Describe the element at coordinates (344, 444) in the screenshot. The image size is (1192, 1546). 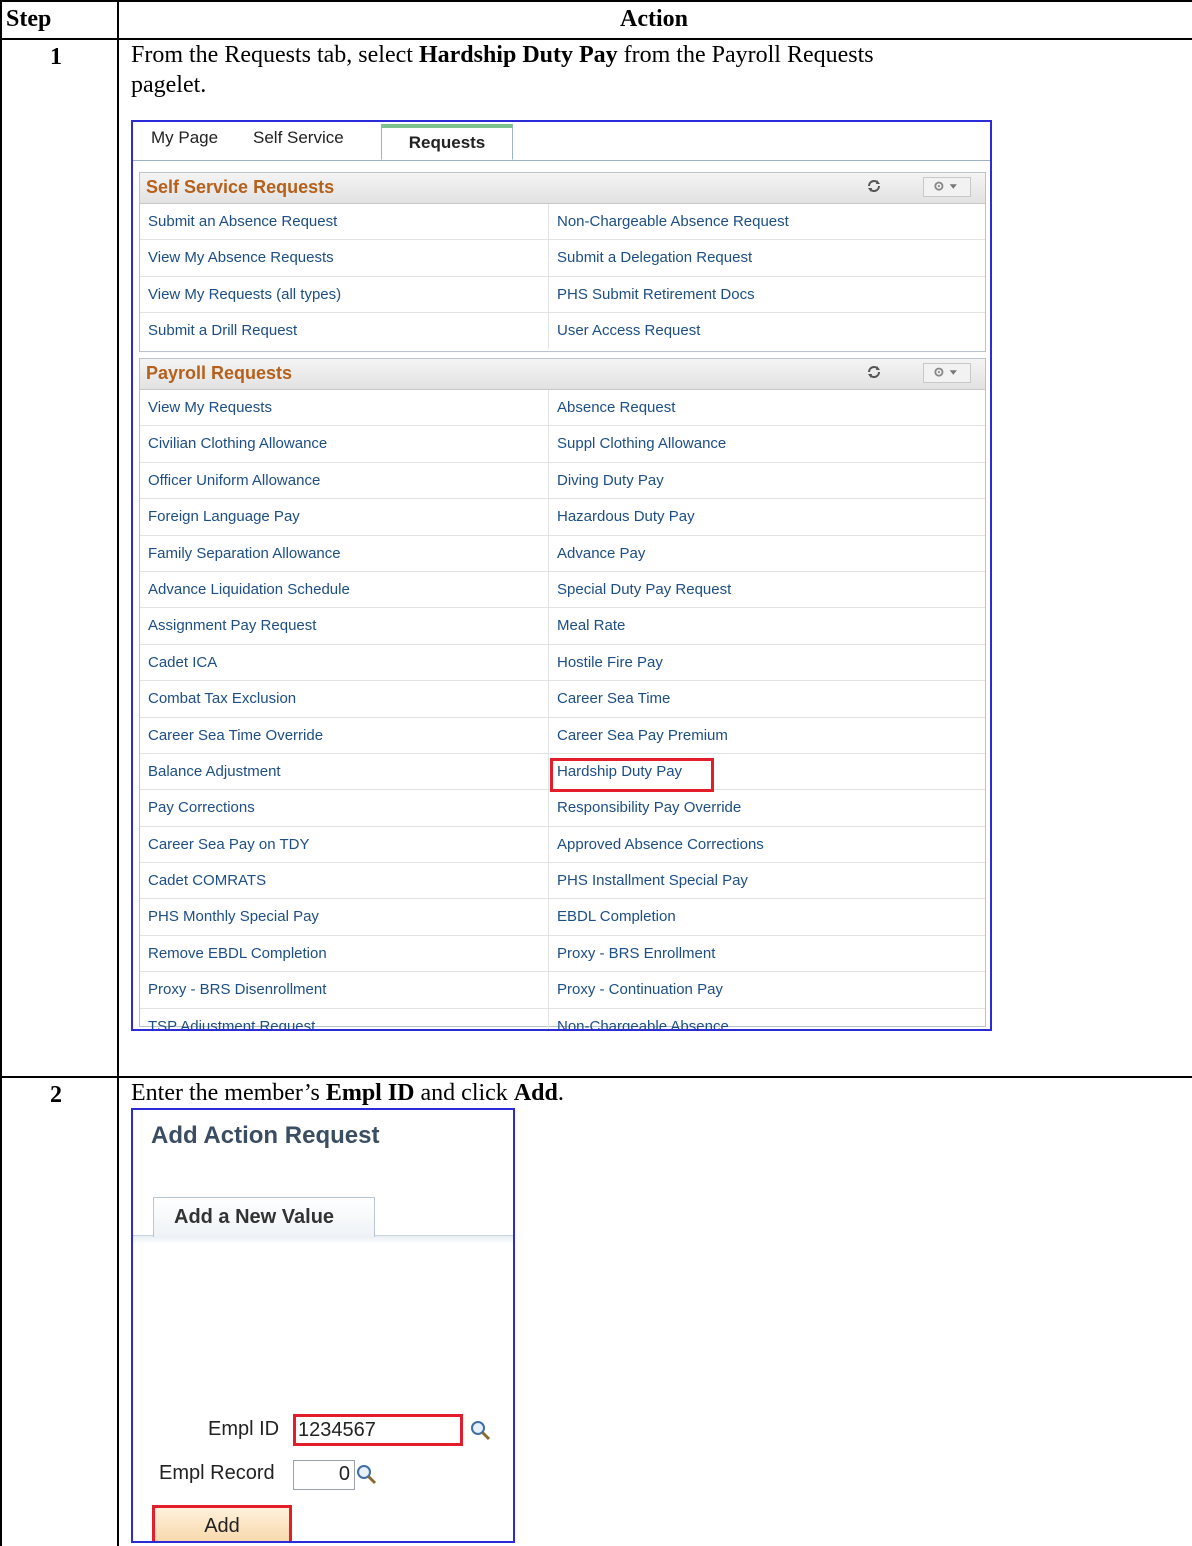
I see `request-link: Civilian Clothing Allowance` at that location.